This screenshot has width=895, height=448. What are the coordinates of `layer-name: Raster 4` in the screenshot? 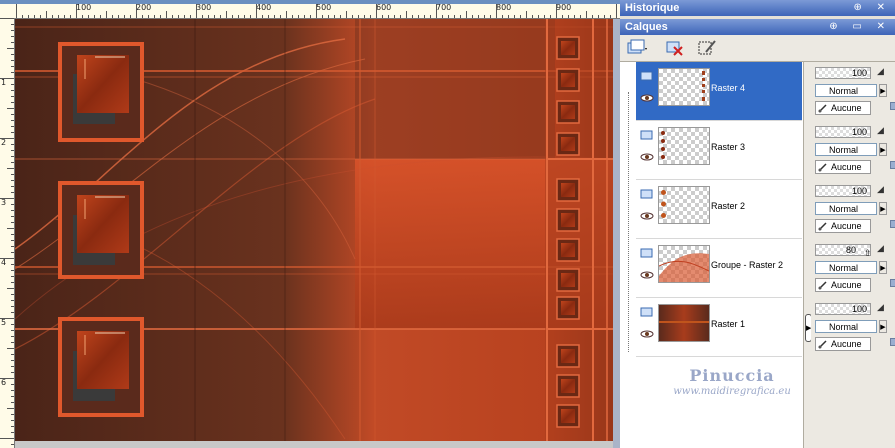 It's located at (728, 88).